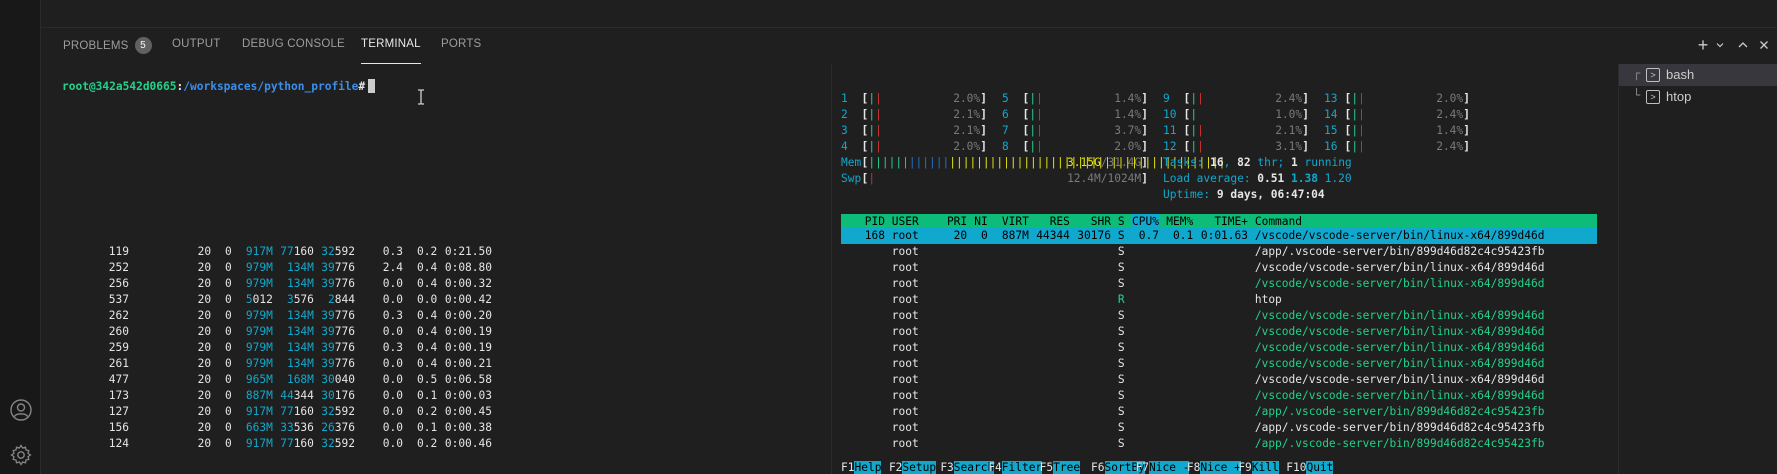  Describe the element at coordinates (1163, 467) in the screenshot. I see `fkey-f7: F7Nice -` at that location.